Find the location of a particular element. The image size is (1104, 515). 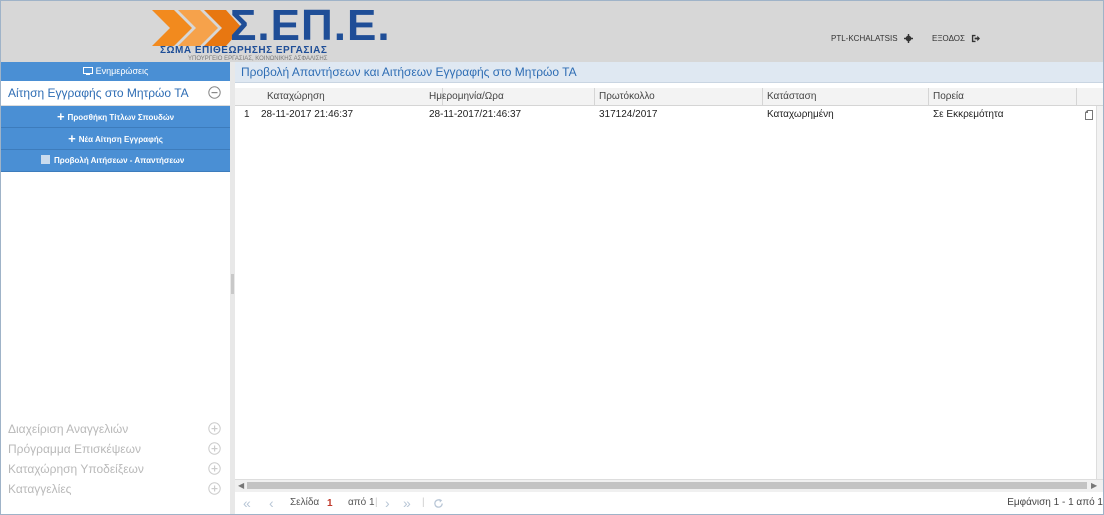

column-header: Πρωτόκολλο is located at coordinates (679, 96).